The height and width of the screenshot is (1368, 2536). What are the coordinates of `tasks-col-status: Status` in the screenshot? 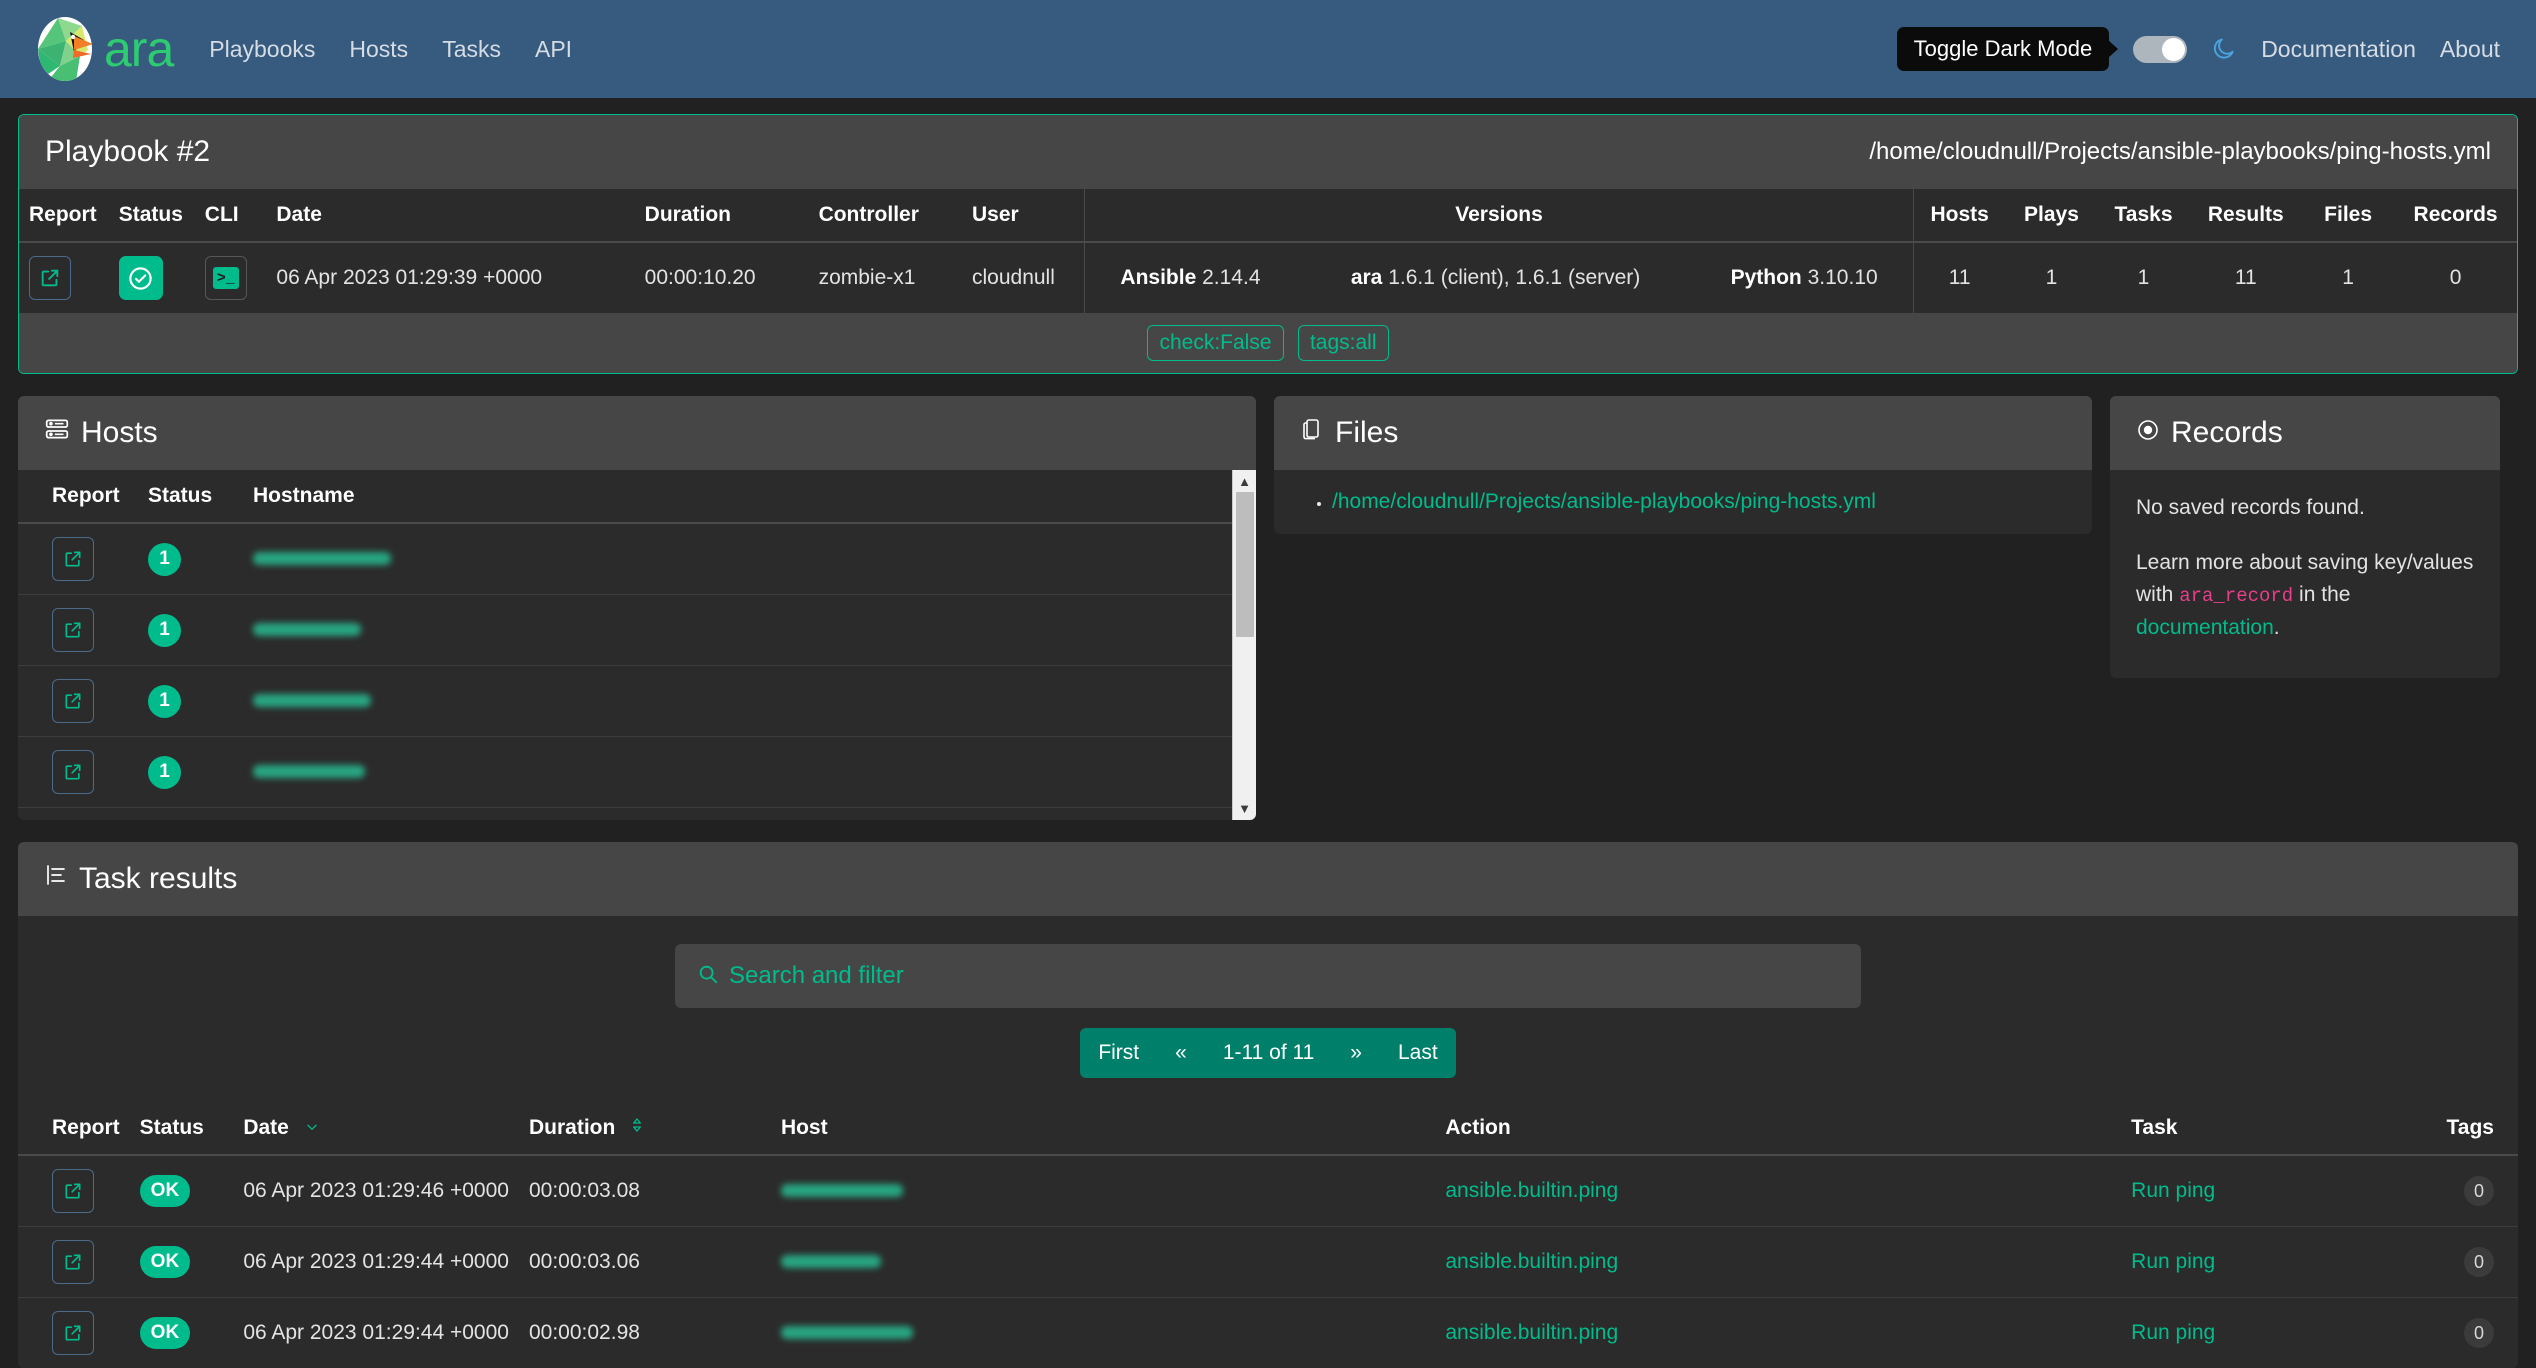 It's located at (181, 1129).